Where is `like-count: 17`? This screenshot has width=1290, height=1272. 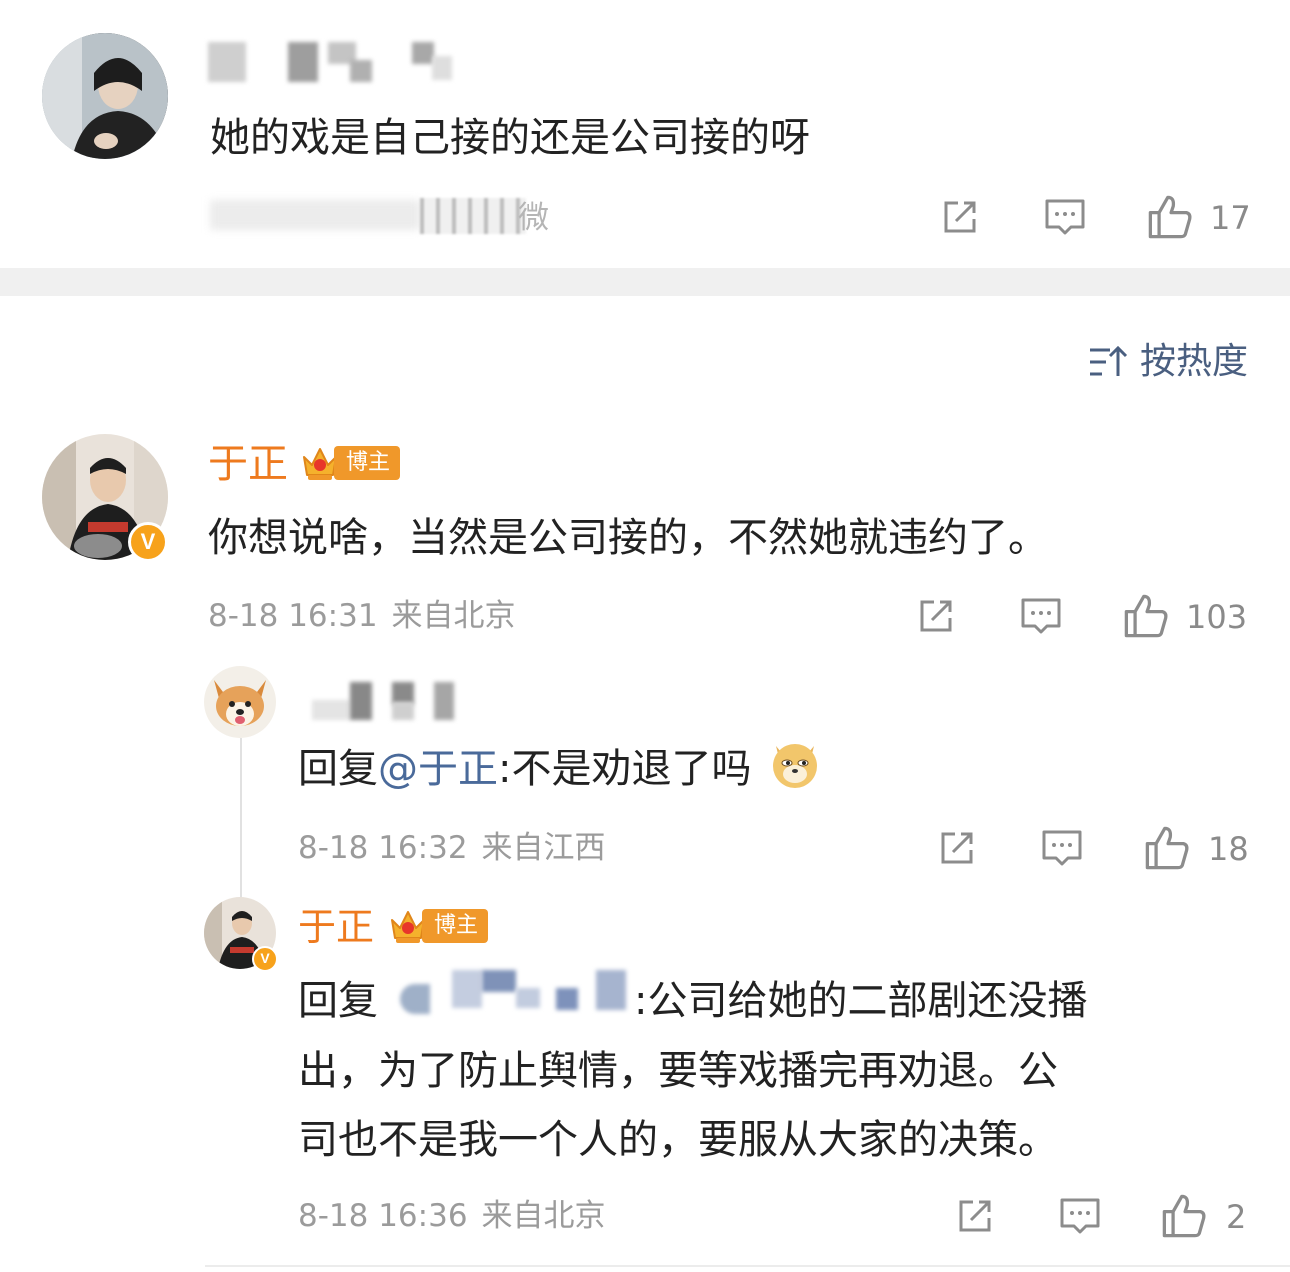 like-count: 17 is located at coordinates (1230, 218).